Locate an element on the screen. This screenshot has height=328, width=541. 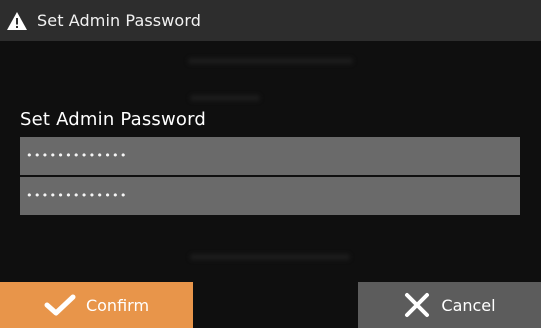
warning-icon is located at coordinates (17, 21).